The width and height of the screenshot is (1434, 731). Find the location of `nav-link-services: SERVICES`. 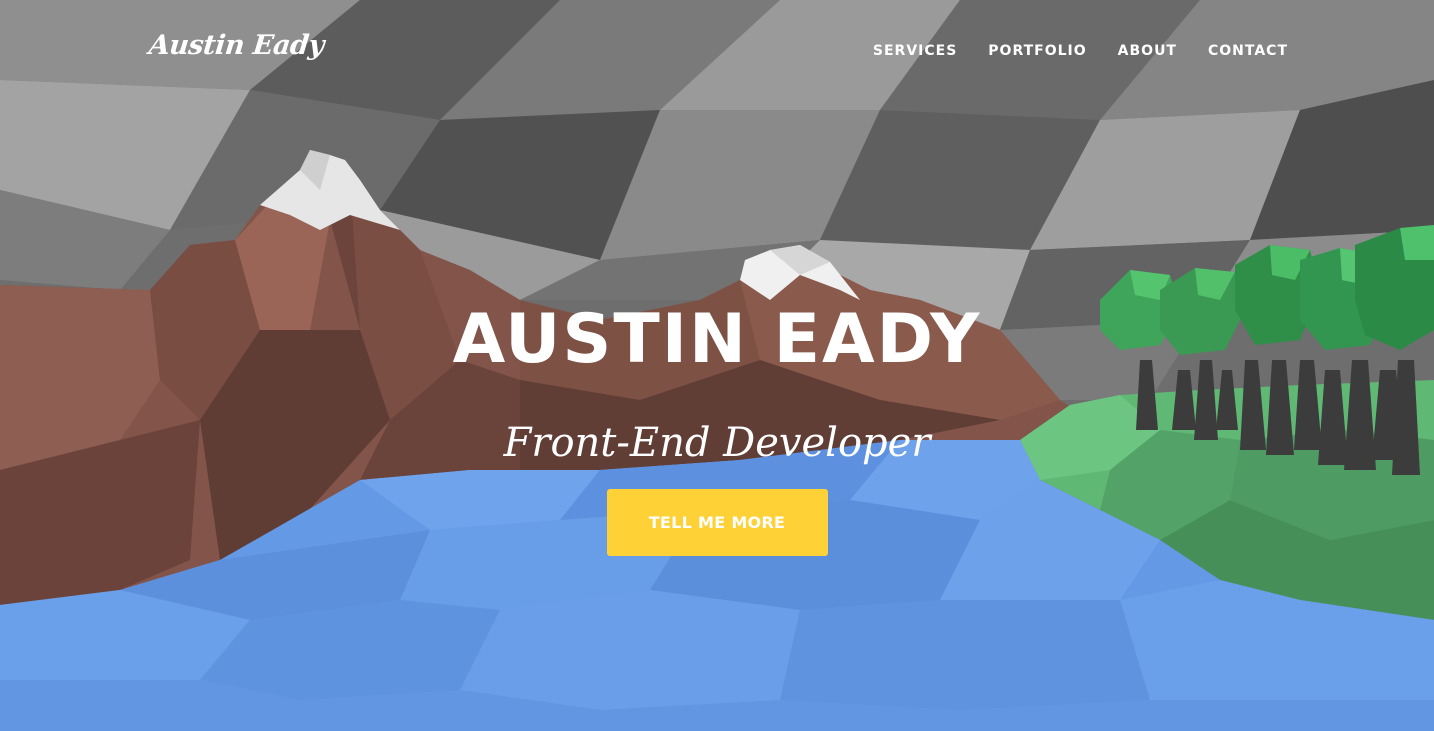

nav-link-services: SERVICES is located at coordinates (915, 51).